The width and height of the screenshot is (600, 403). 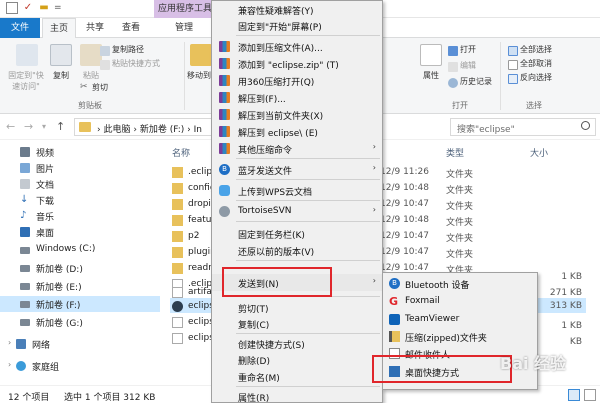 I want to click on menu-item-pin-taskbar: 固定到任务栏(K), so click(x=297, y=233).